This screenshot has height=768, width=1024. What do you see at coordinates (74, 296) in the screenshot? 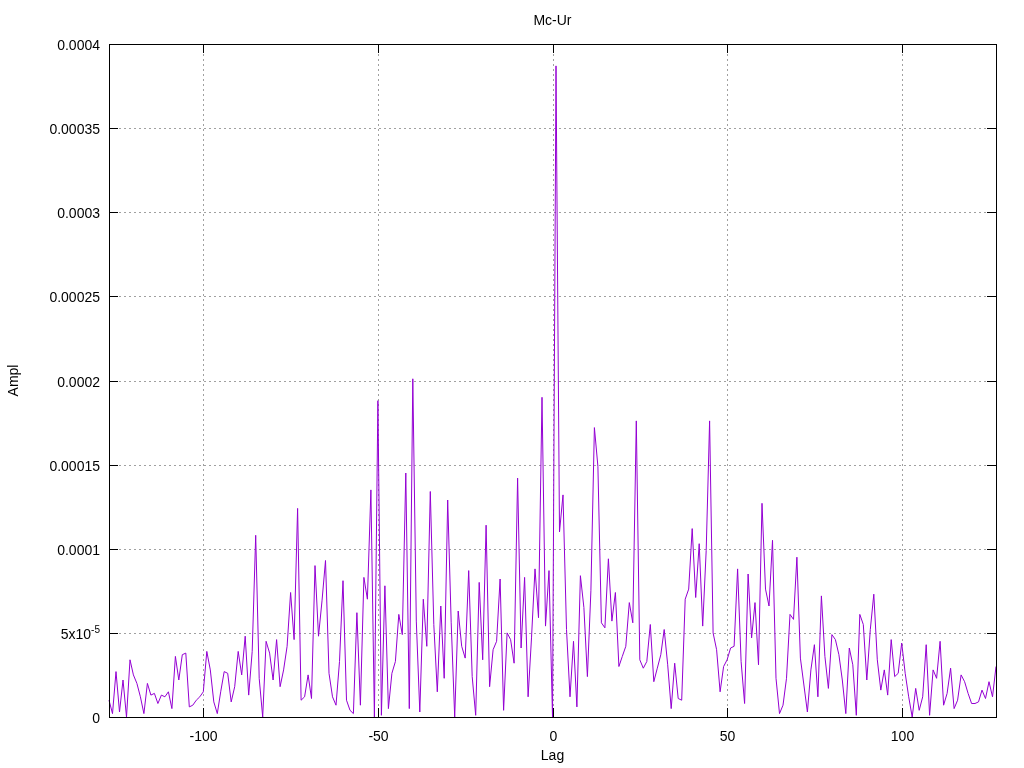
I see `tick-label: 0.00025` at bounding box center [74, 296].